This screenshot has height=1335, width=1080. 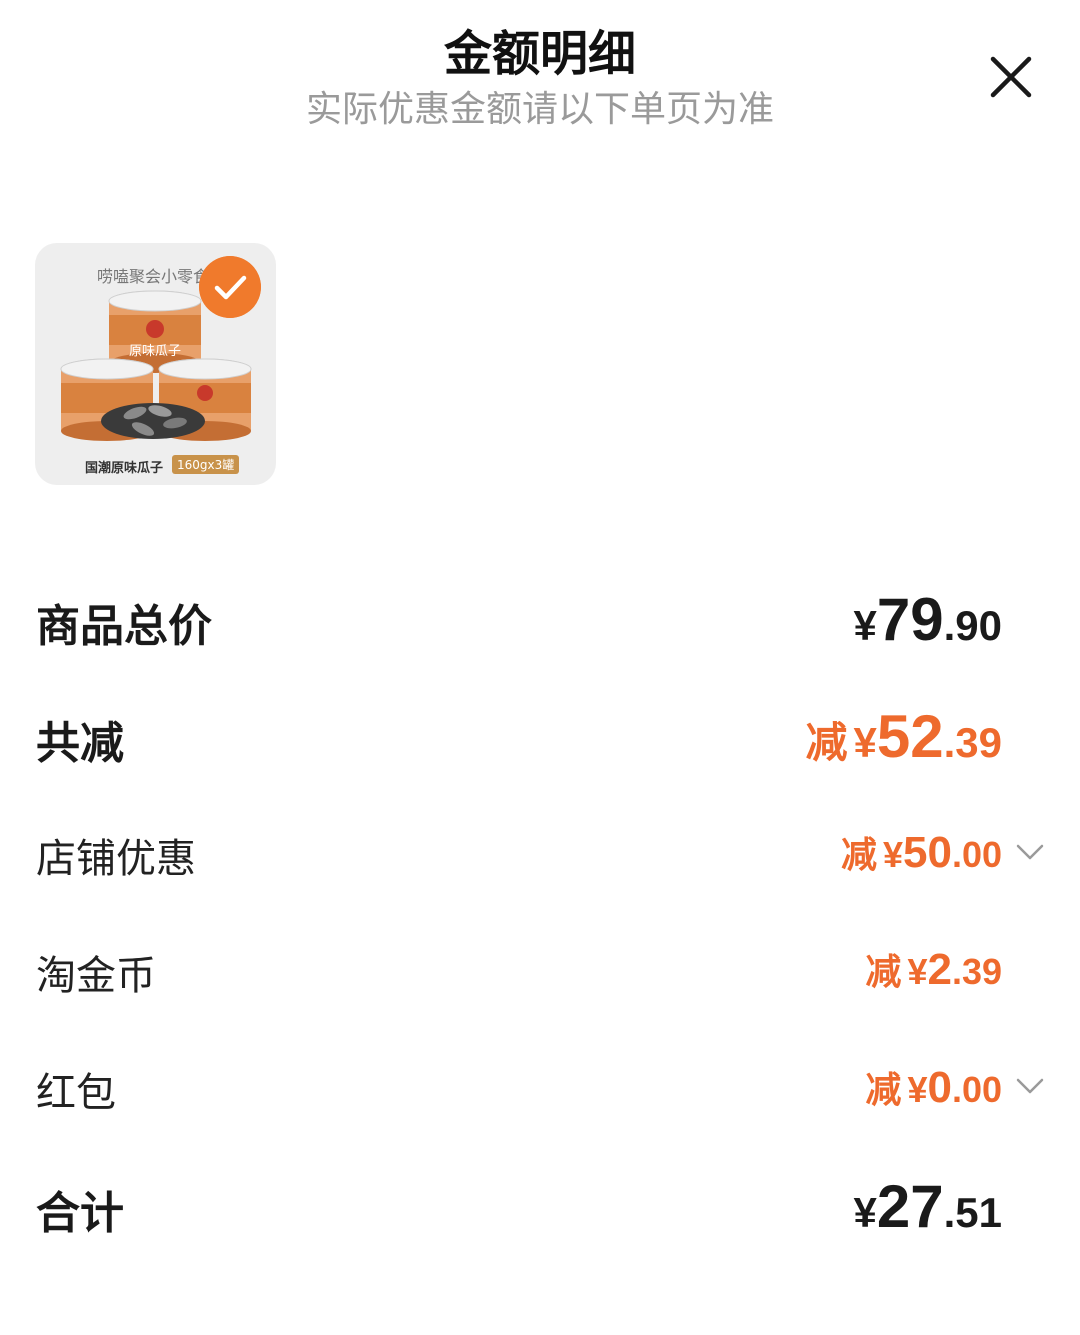 I want to click on grand-total-label: 合计, so click(x=80, y=1213).